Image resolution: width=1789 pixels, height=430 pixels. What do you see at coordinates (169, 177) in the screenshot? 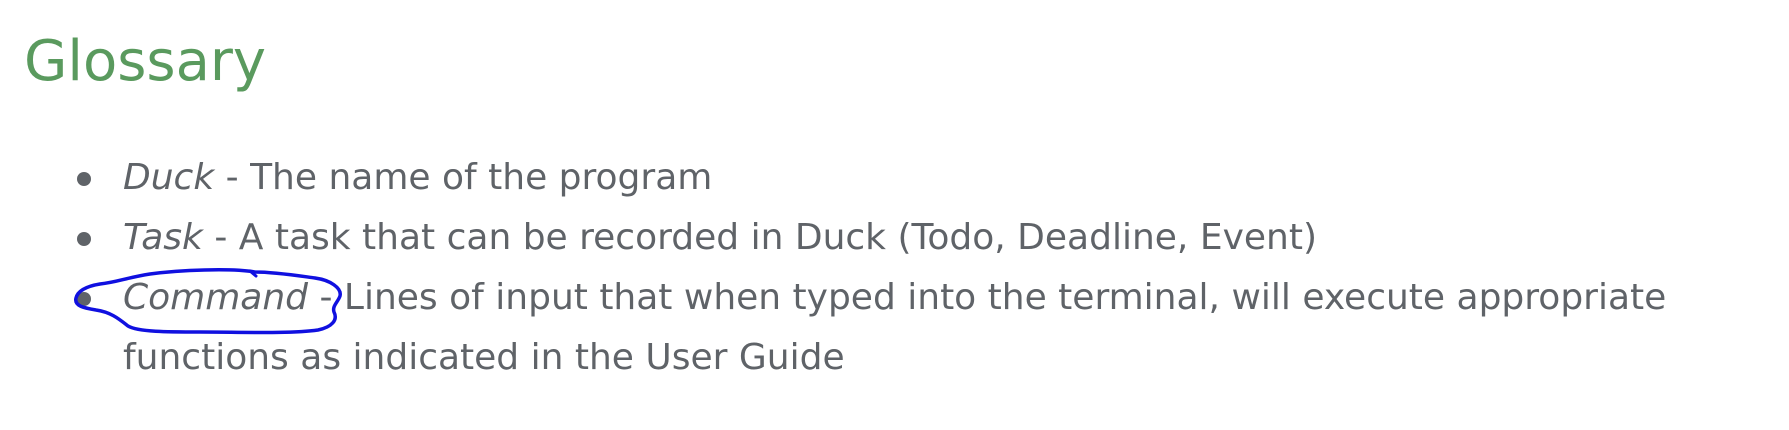
I see `glossary-term: Duck` at bounding box center [169, 177].